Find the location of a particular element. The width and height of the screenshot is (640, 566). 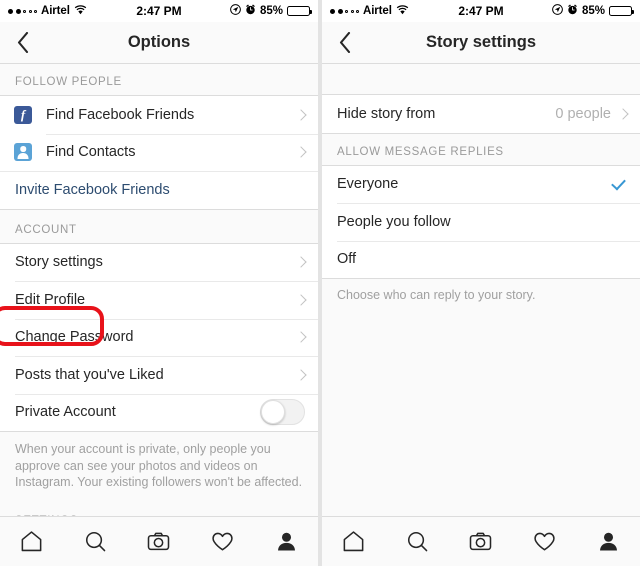

row-label: Everyone is located at coordinates (368, 184).